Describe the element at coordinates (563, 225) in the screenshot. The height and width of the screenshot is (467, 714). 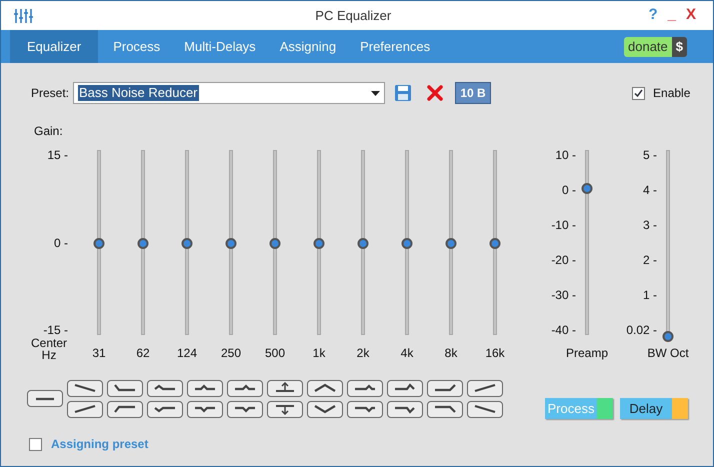
I see `tick-label: -10 -` at that location.